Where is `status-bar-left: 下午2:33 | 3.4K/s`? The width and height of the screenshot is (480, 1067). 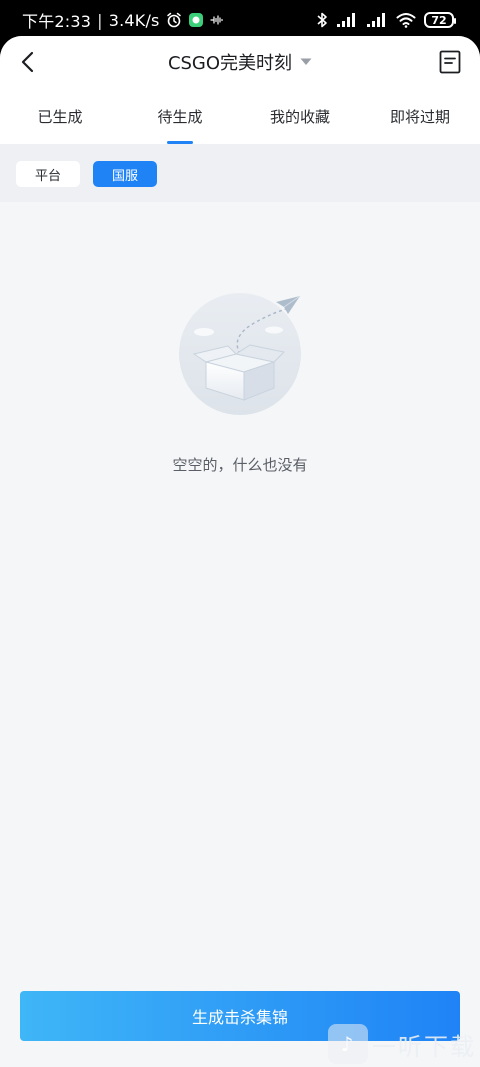 status-bar-left: 下午2:33 | 3.4K/s is located at coordinates (123, 20).